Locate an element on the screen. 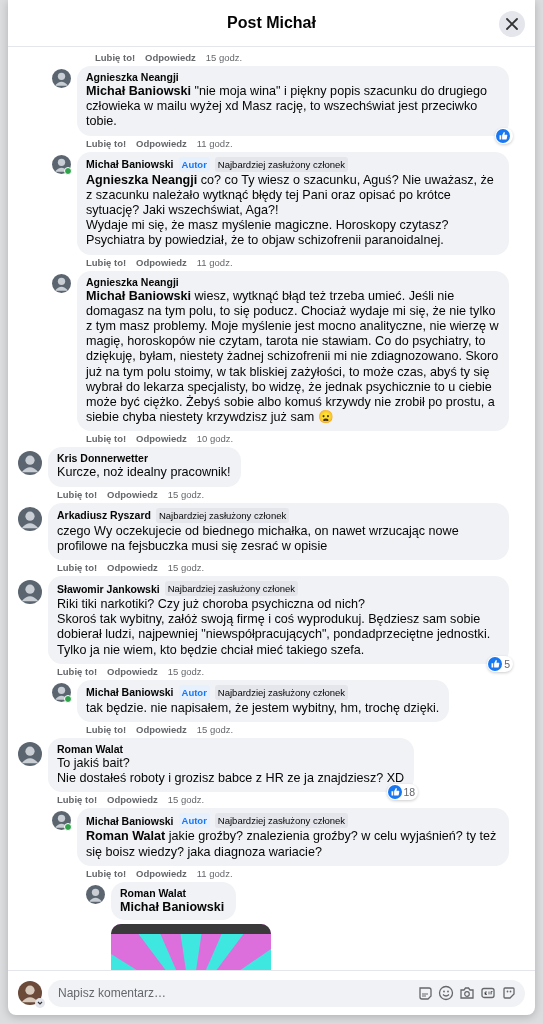  close-icon is located at coordinates (512, 24).